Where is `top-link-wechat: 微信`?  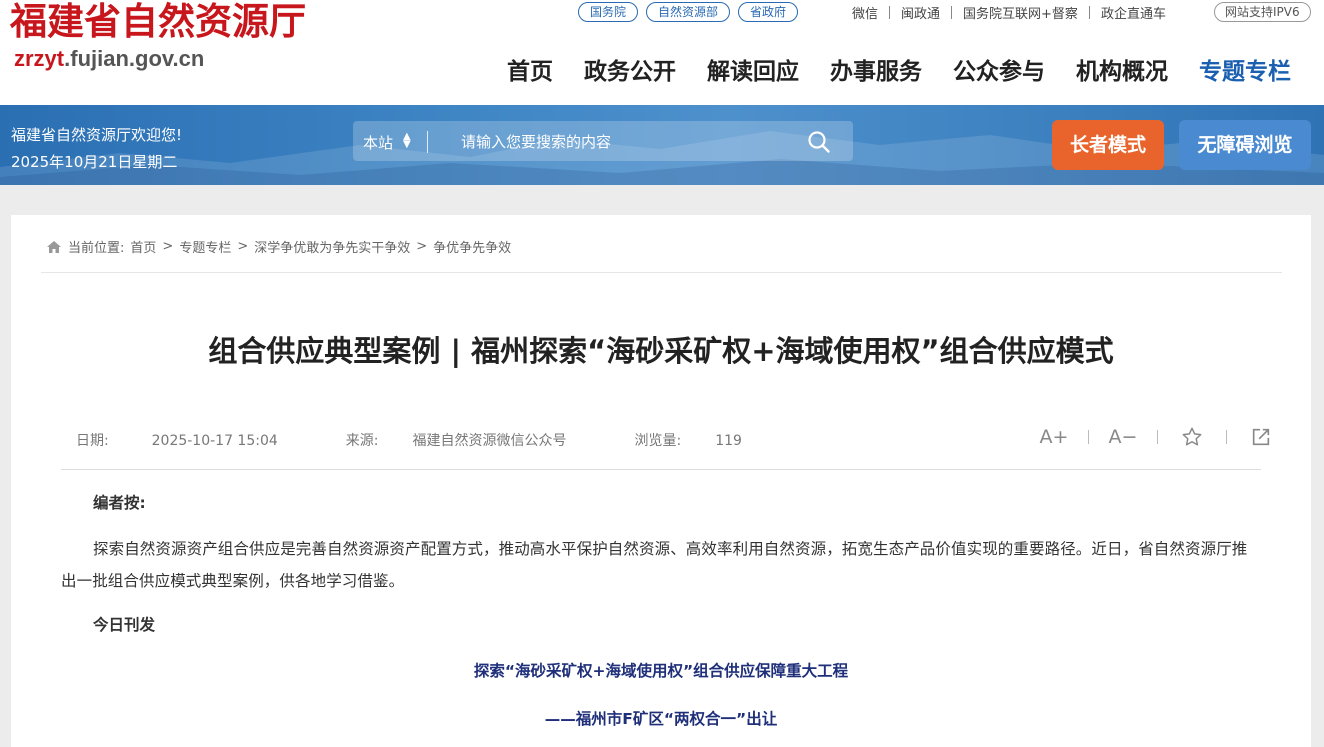
top-link-wechat: 微信 is located at coordinates (865, 12).